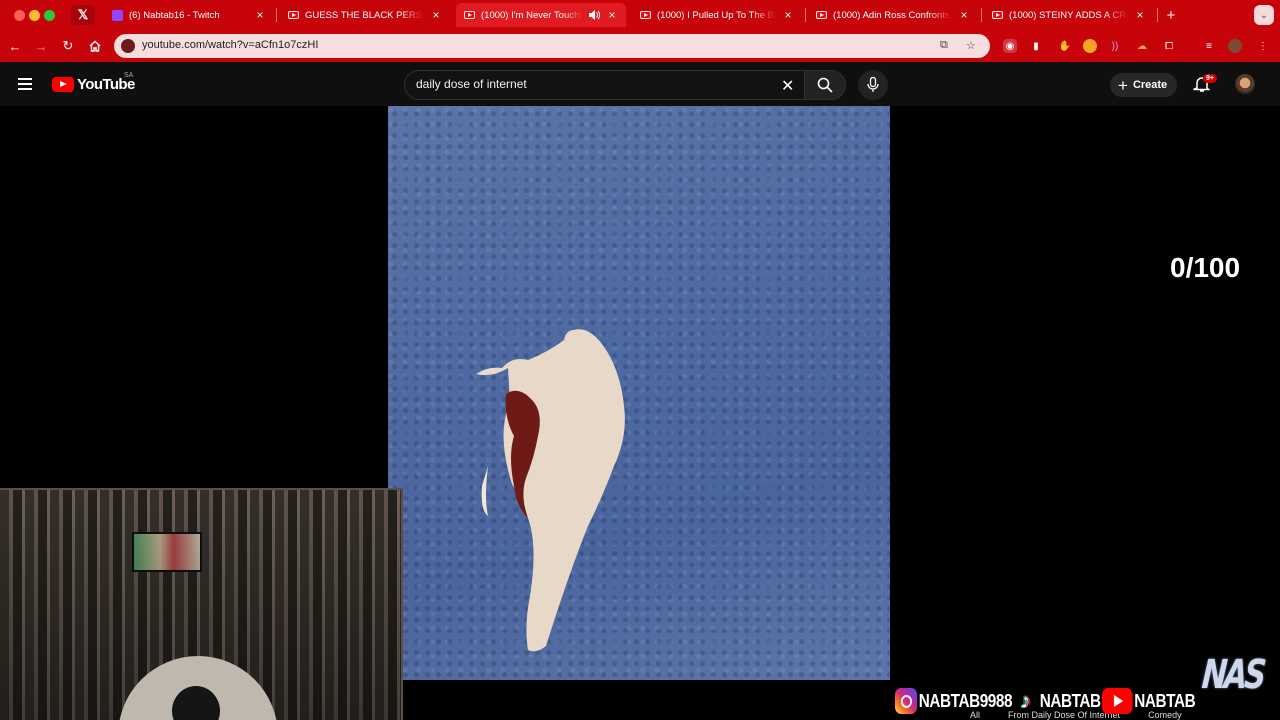 The width and height of the screenshot is (1280, 720). What do you see at coordinates (230, 45) in the screenshot?
I see `url-text: youtube.com/watch?v=aCfn1o7czHI` at bounding box center [230, 45].